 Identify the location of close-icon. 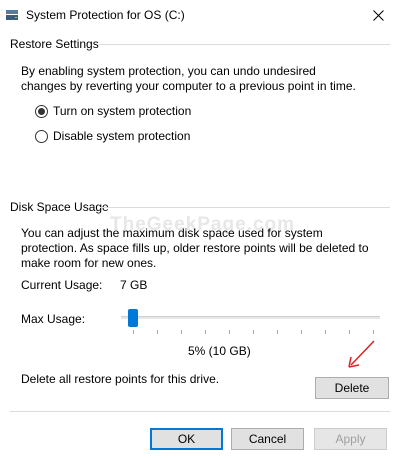
(378, 15).